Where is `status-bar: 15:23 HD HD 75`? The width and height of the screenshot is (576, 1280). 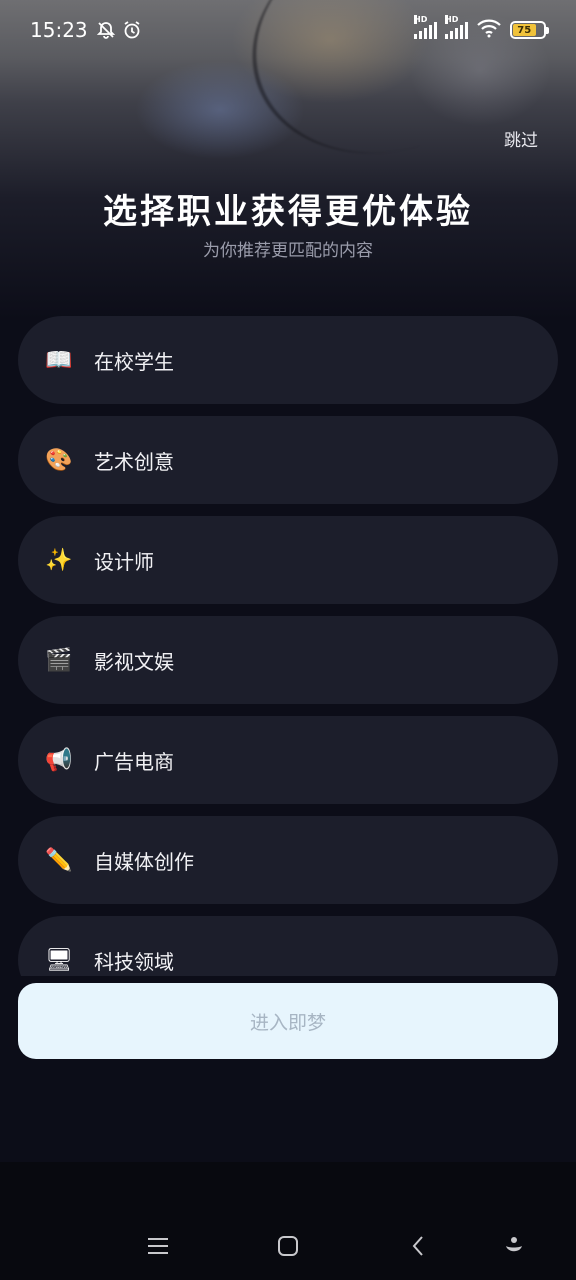 status-bar: 15:23 HD HD 75 is located at coordinates (288, 30).